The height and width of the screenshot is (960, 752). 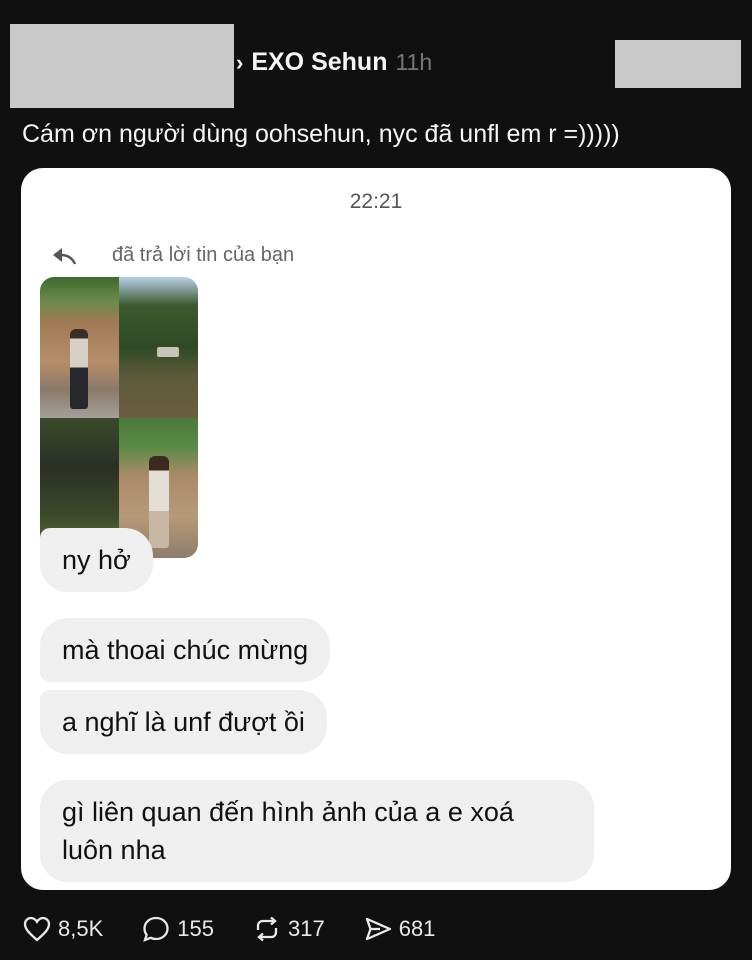 What do you see at coordinates (79, 347) in the screenshot?
I see `photo-tile-man` at bounding box center [79, 347].